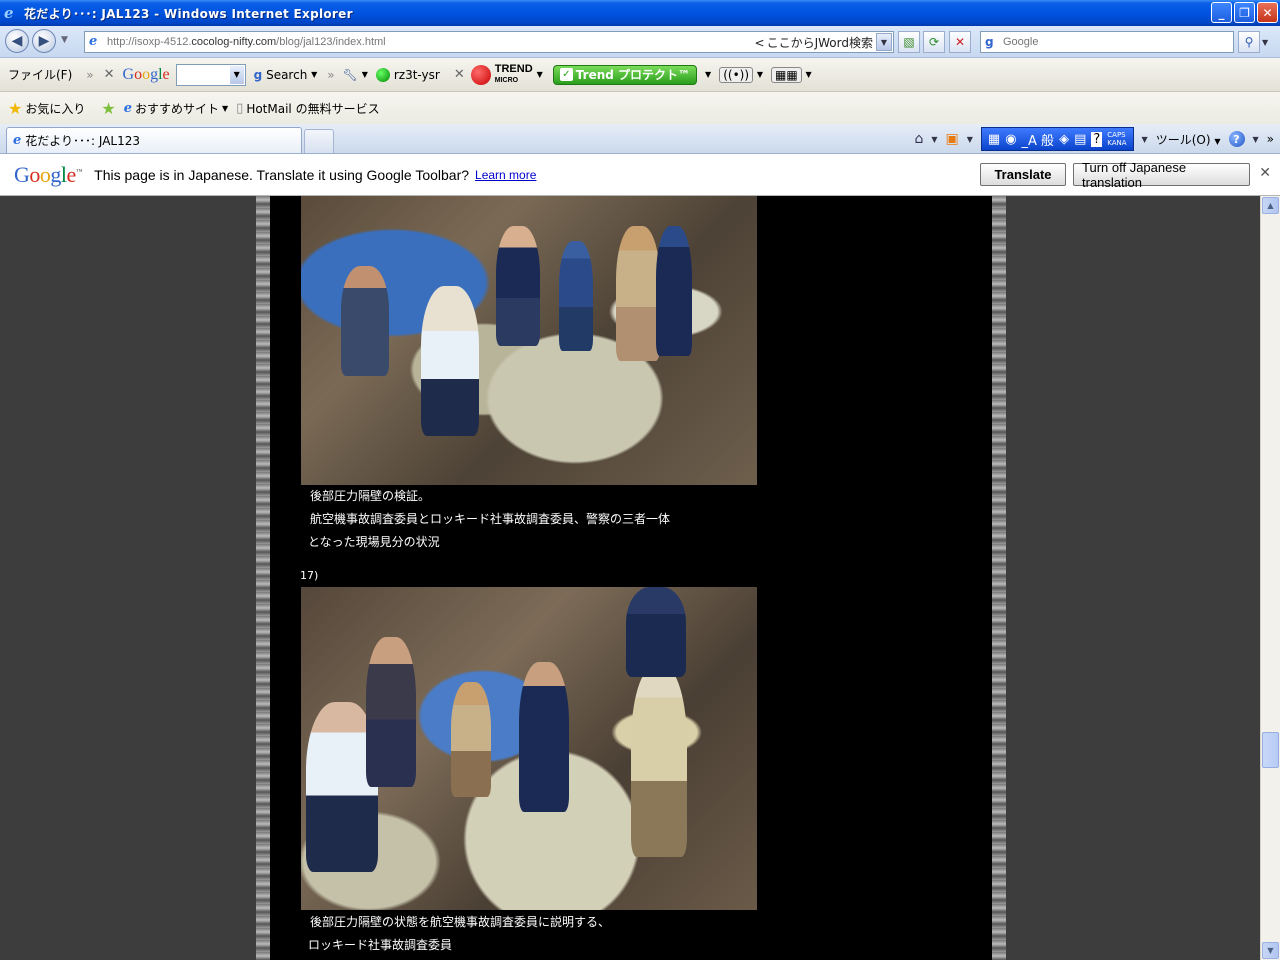 The width and height of the screenshot is (1280, 960). Describe the element at coordinates (960, 42) in the screenshot. I see `stop-button: ✕` at that location.